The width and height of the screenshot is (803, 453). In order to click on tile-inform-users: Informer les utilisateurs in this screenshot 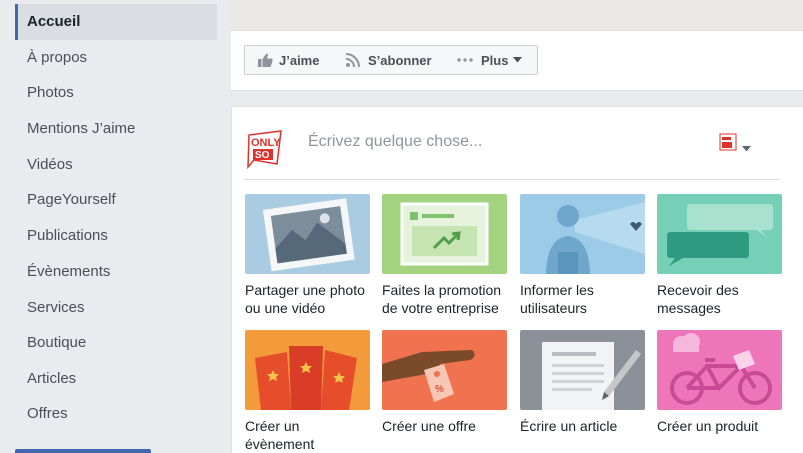, I will do `click(582, 255)`.